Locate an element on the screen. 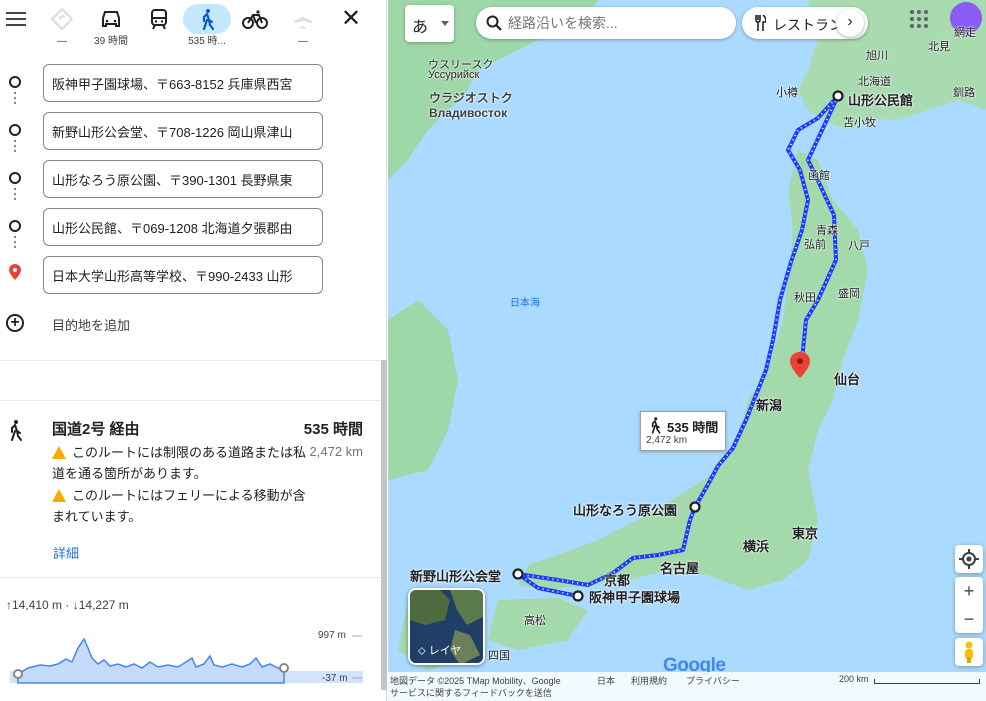  privacy-link: プライバシー is located at coordinates (713, 680).